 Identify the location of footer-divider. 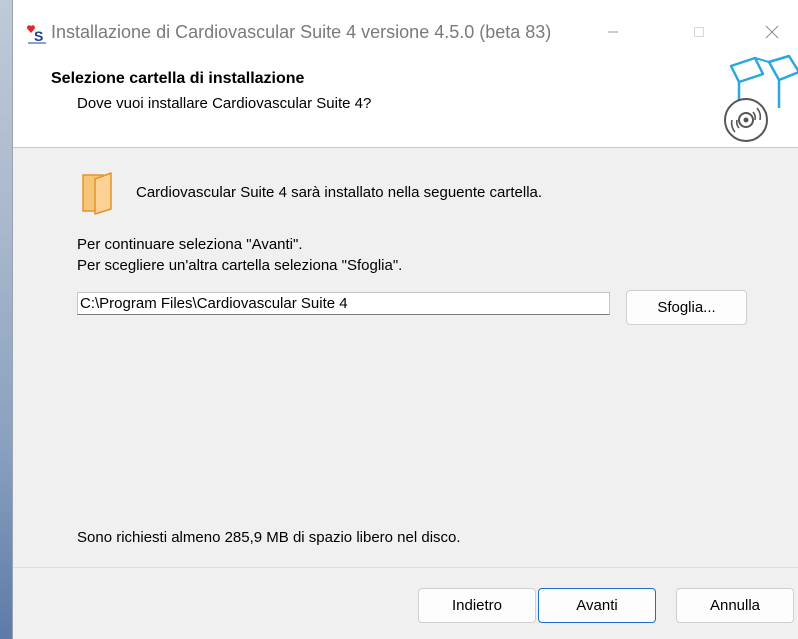
(405, 567).